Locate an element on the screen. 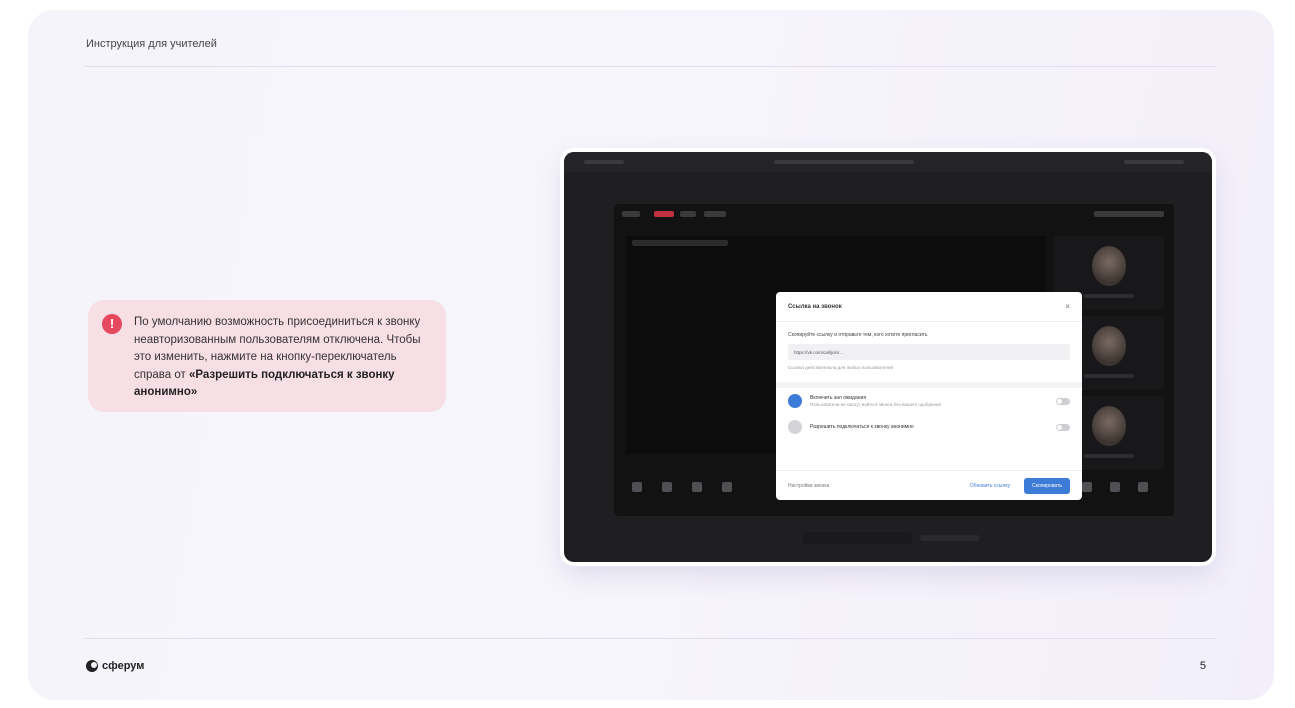  fullscreen-icon is located at coordinates (1143, 487).